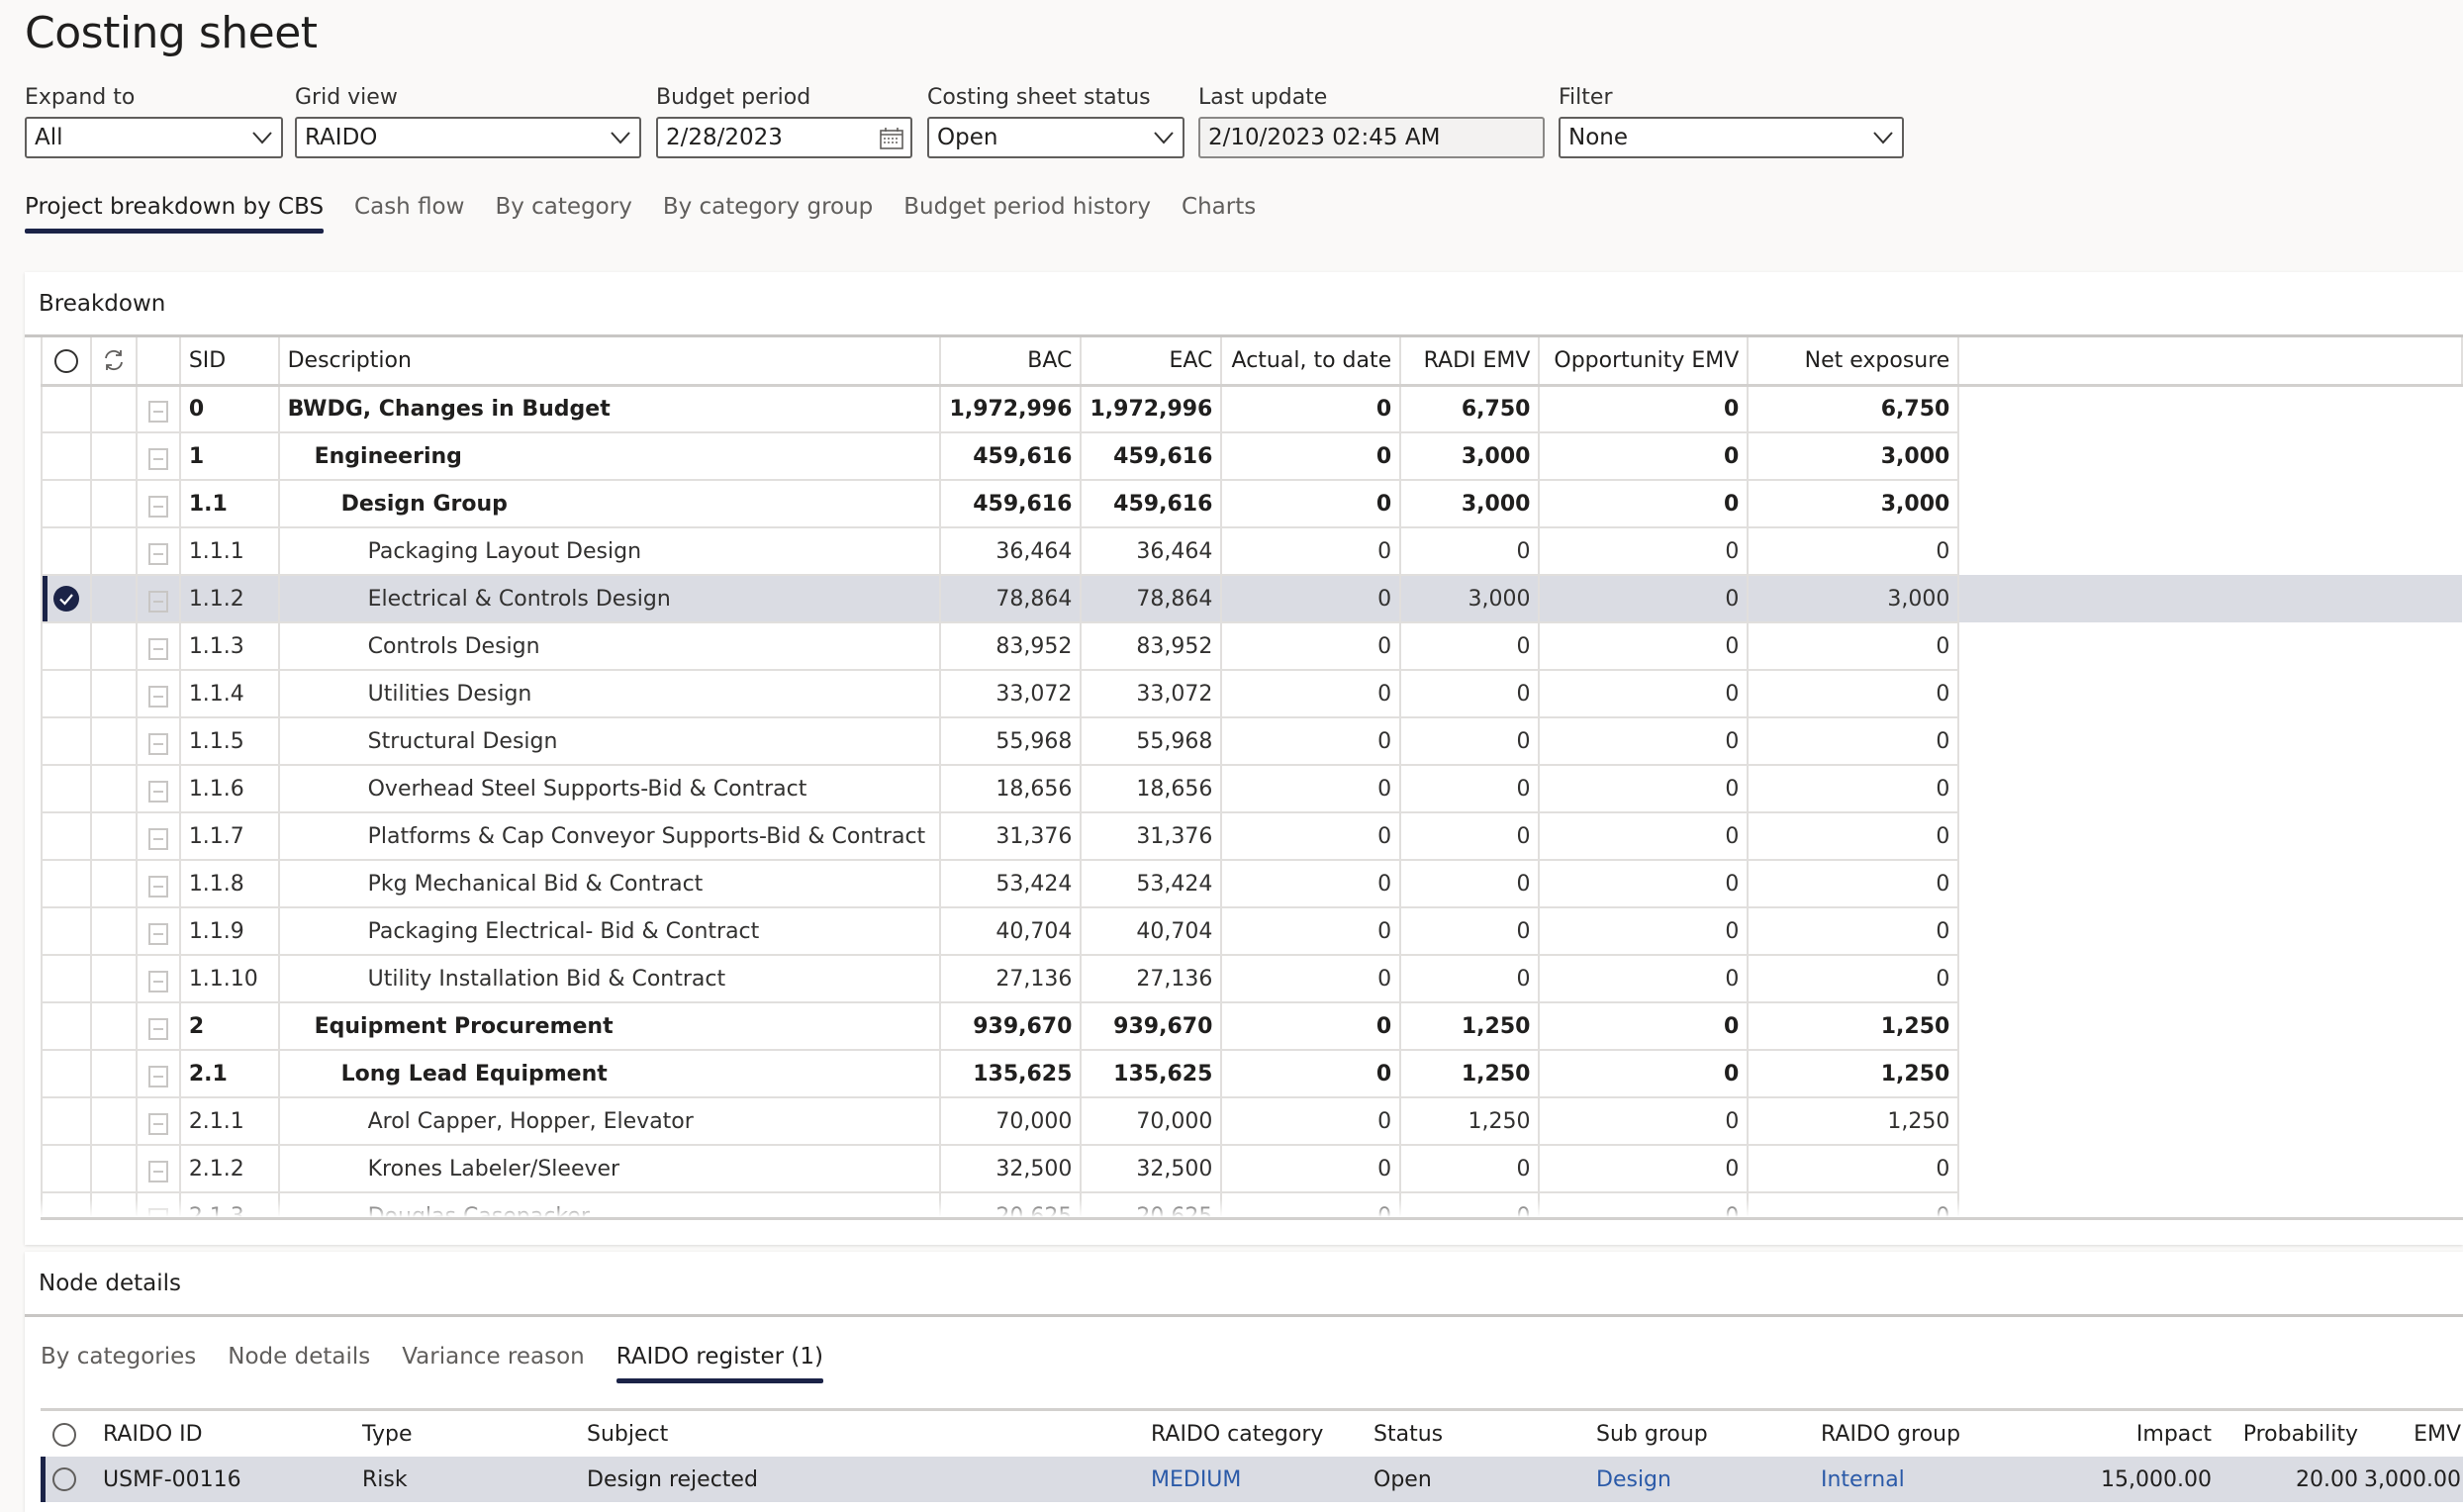 Image resolution: width=2463 pixels, height=1512 pixels. Describe the element at coordinates (1011, 457) in the screenshot. I see `cell-bac: 459,616` at that location.